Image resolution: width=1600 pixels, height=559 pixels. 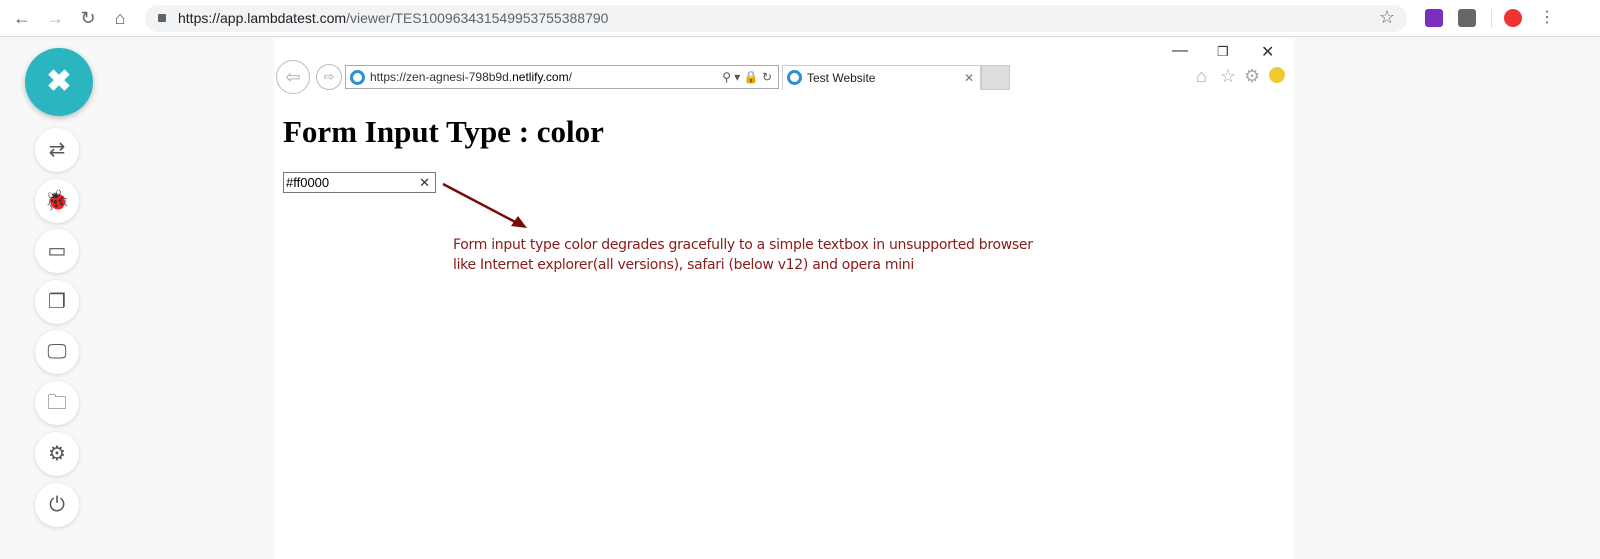 What do you see at coordinates (1252, 76) in the screenshot?
I see `ie-settings-gear-icon: ⚙` at bounding box center [1252, 76].